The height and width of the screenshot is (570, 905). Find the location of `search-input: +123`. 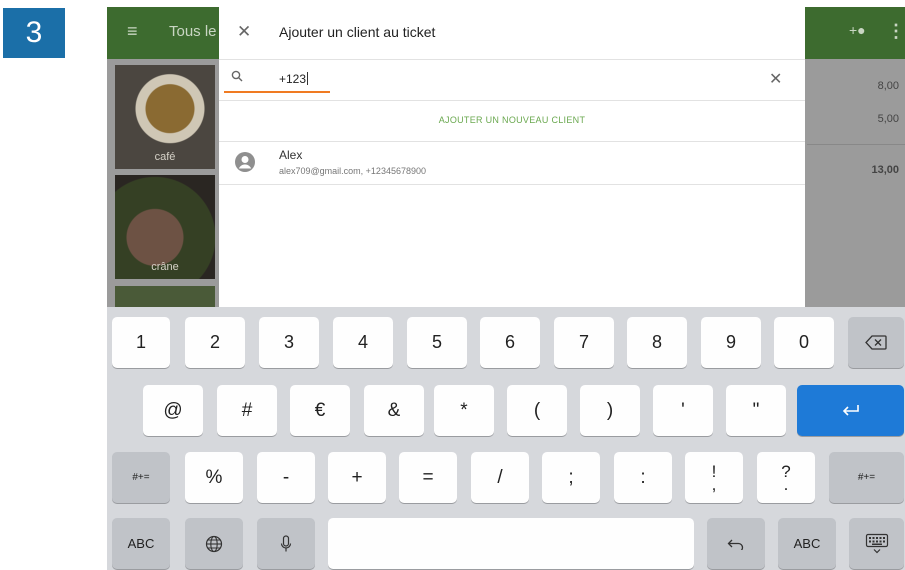

search-input: +123 is located at coordinates (294, 79).